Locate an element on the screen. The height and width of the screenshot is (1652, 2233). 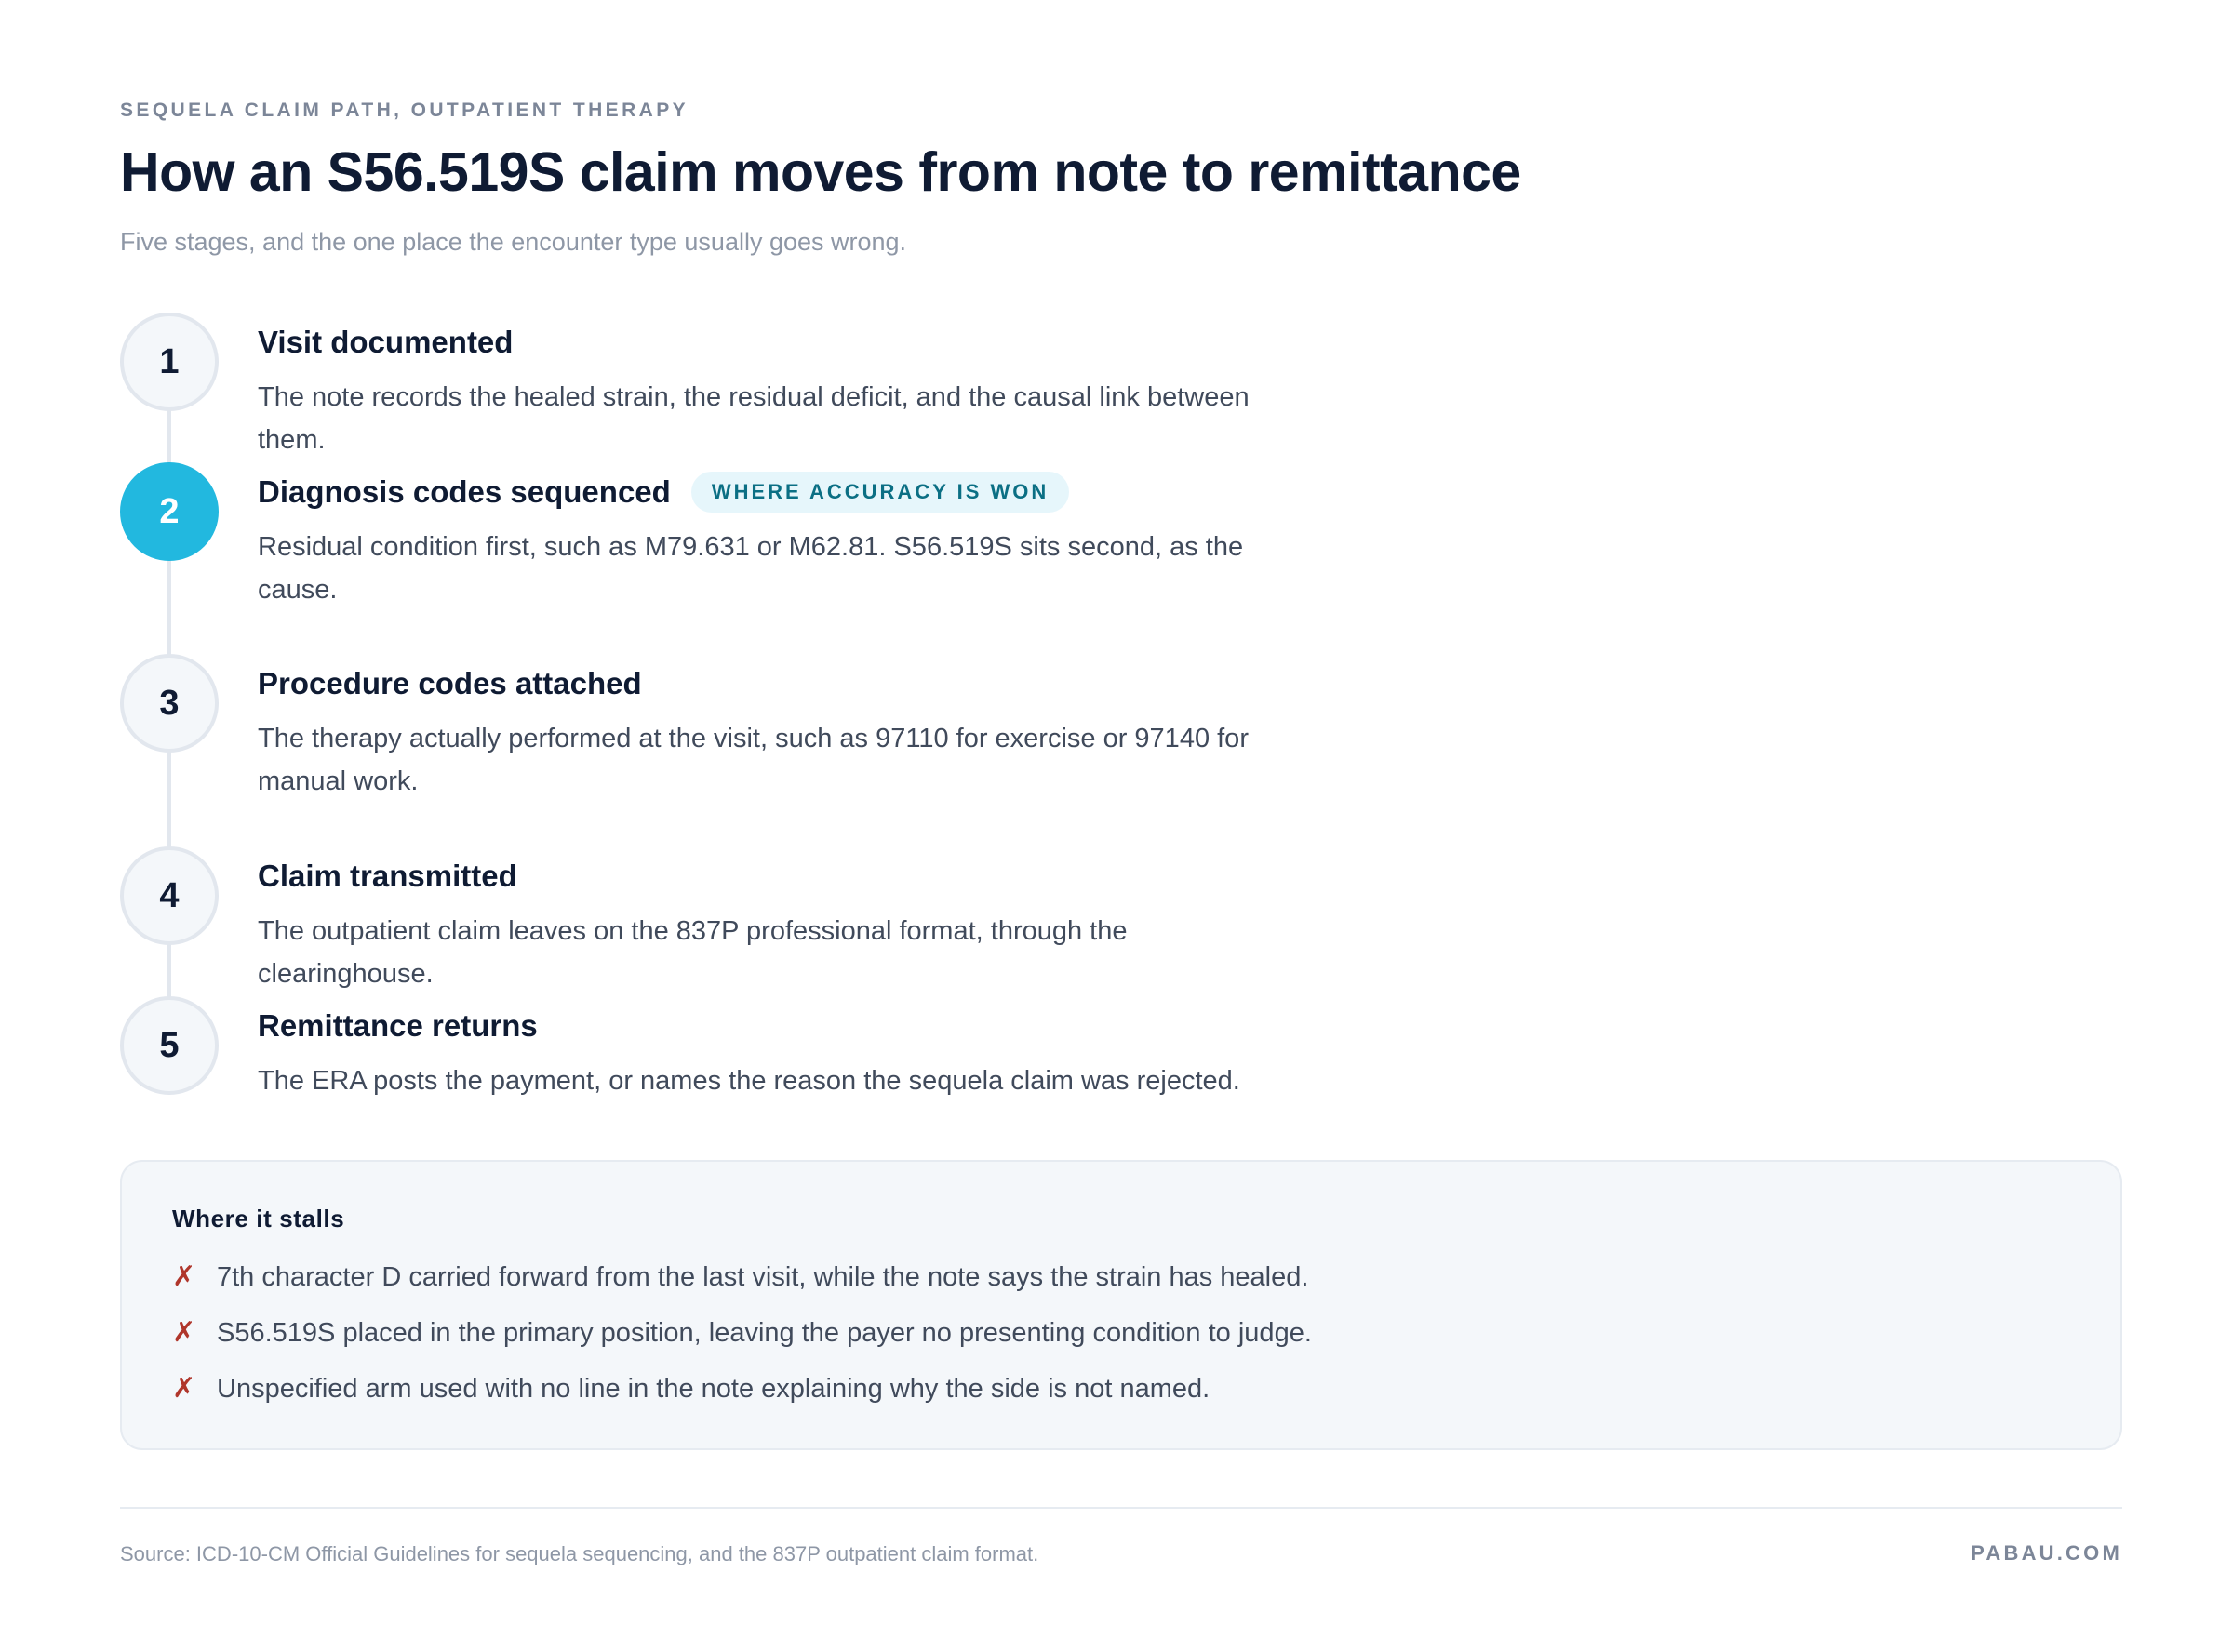
footer-divider is located at coordinates (1121, 1508).